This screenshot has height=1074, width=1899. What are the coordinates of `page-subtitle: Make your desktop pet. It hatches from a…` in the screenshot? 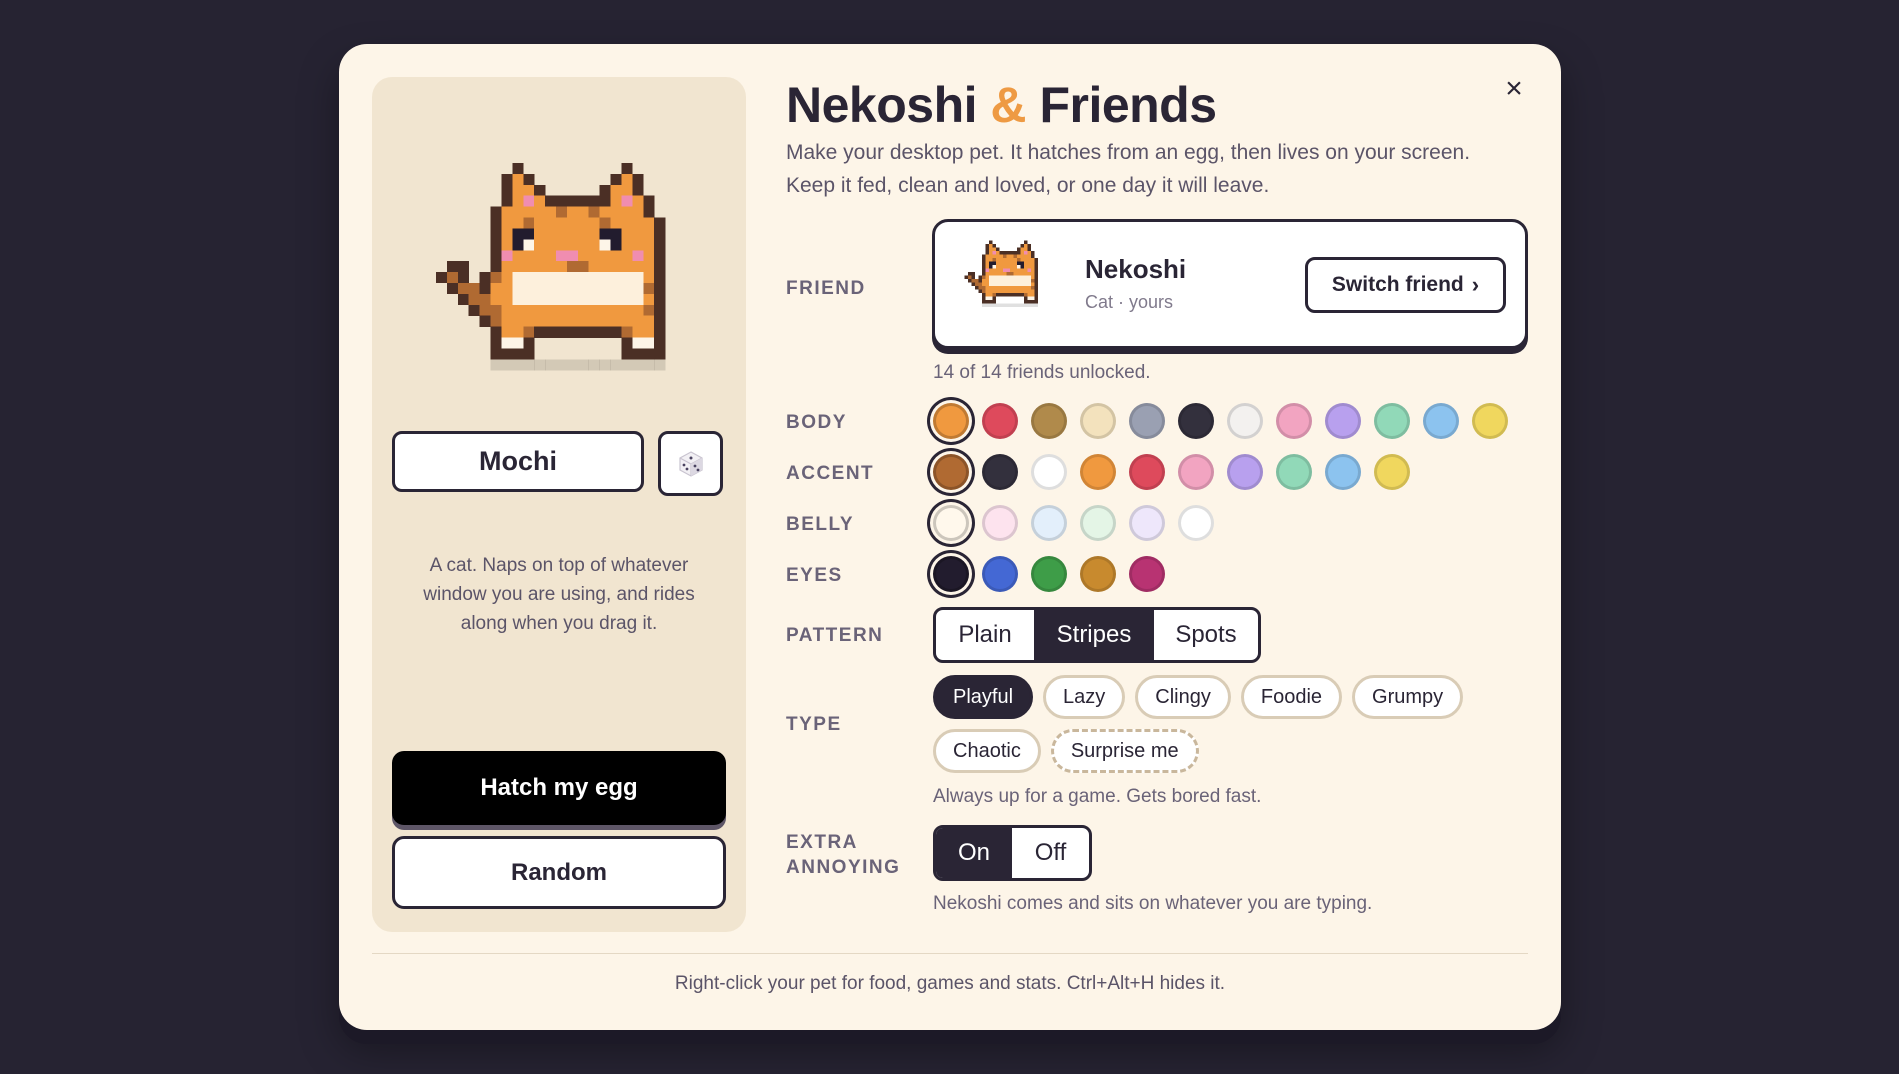 It's located at (1128, 169).